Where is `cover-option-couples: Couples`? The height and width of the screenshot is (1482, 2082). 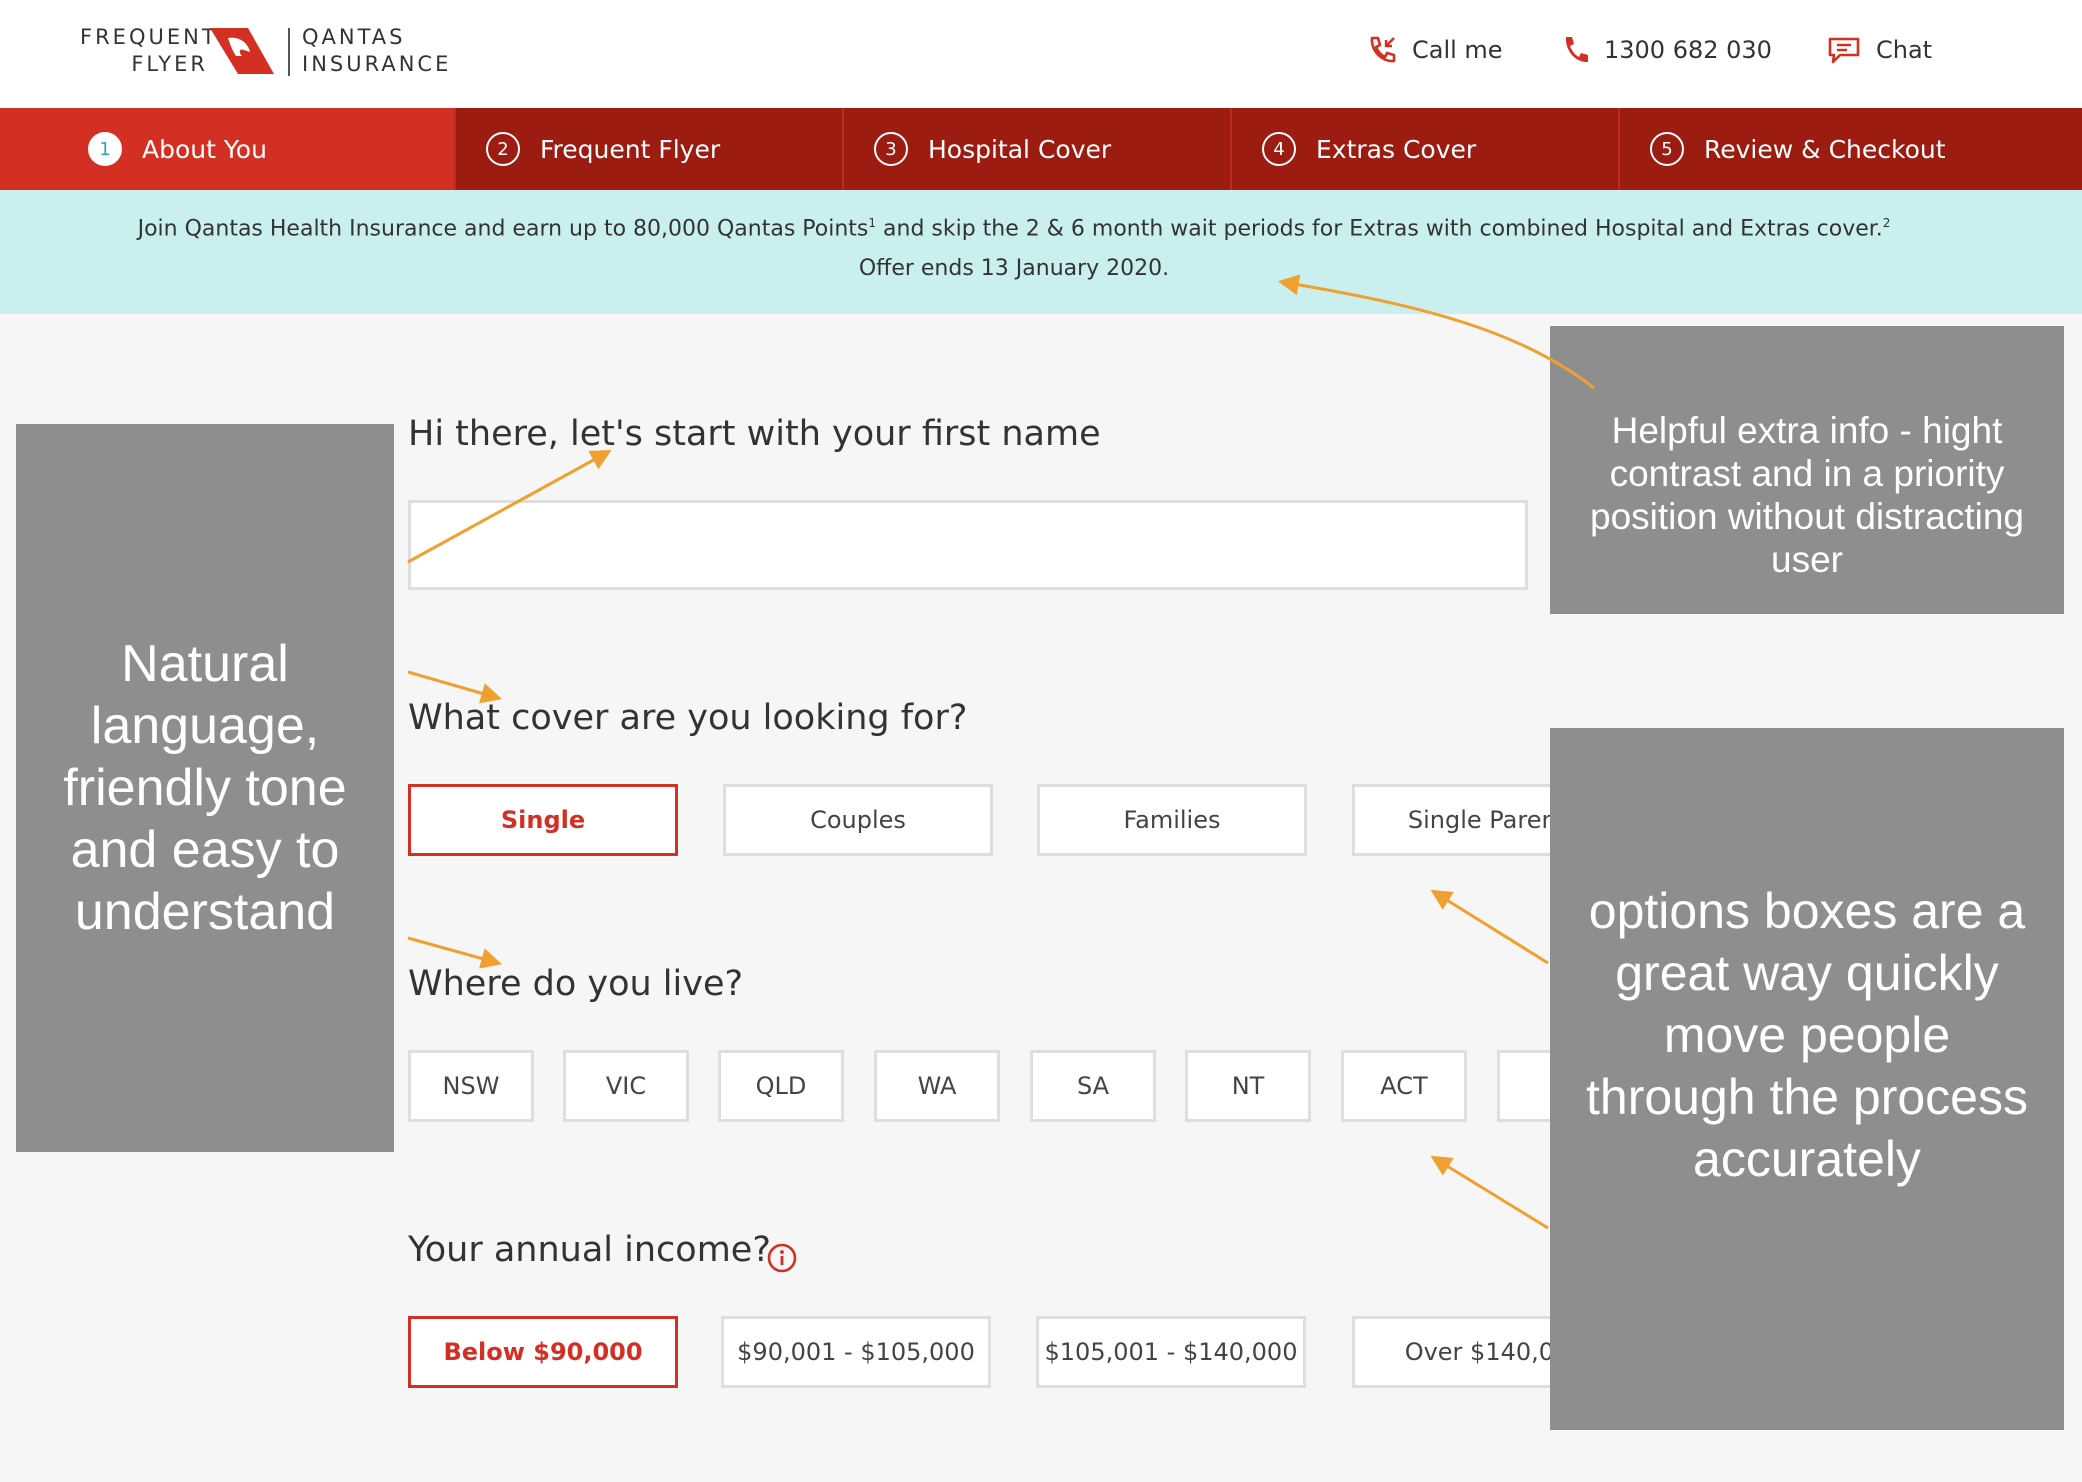
cover-option-couples: Couples is located at coordinates (858, 820).